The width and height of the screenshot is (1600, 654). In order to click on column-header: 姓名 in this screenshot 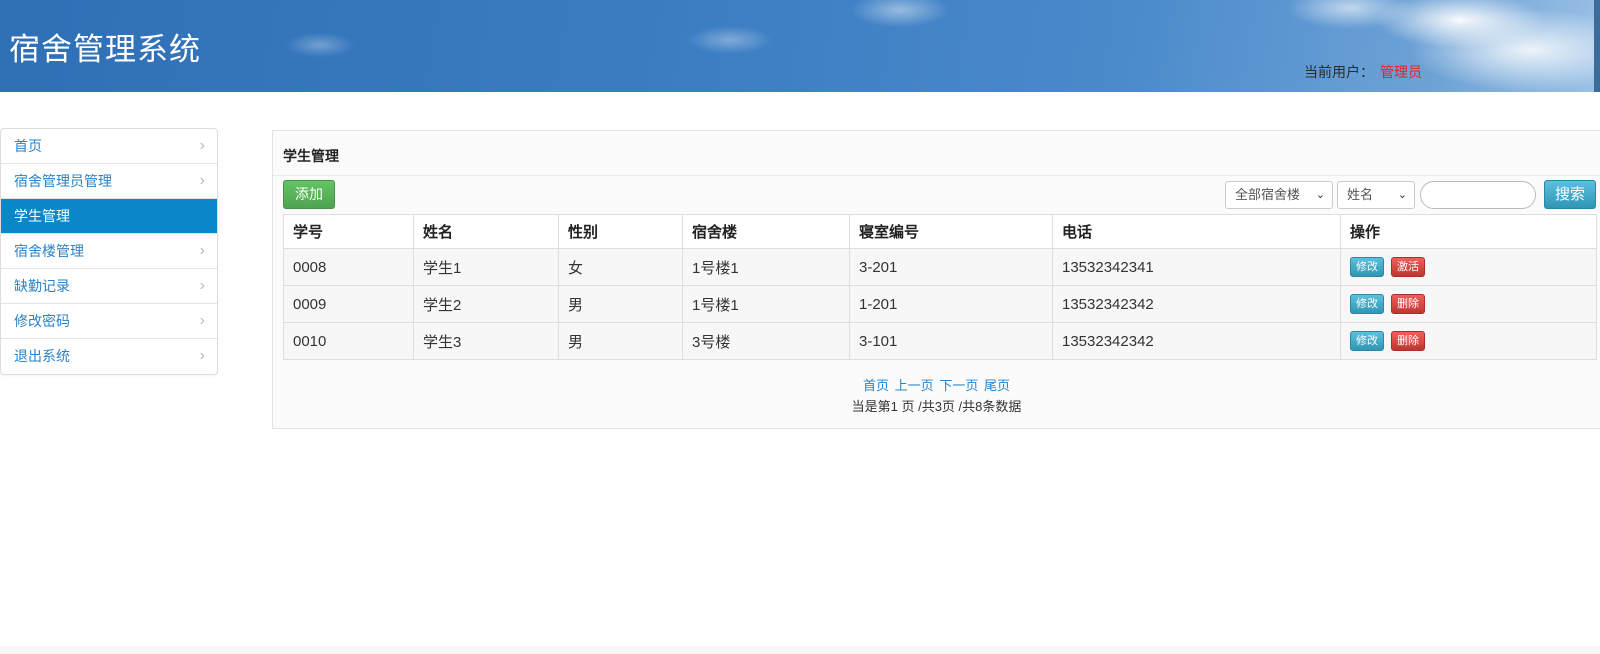, I will do `click(486, 231)`.